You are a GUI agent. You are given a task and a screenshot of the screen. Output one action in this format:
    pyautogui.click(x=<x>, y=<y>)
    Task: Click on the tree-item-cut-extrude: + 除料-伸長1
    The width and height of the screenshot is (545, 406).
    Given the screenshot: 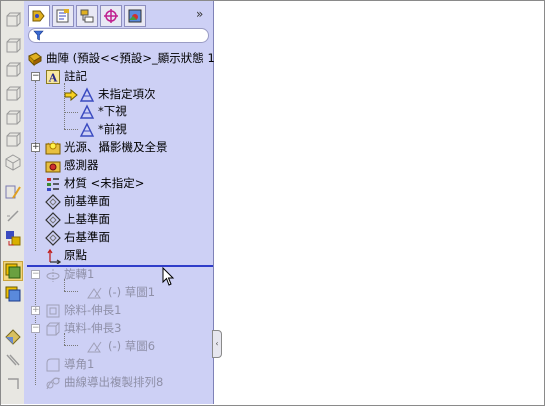 What is the action you would take?
    pyautogui.click(x=118, y=310)
    